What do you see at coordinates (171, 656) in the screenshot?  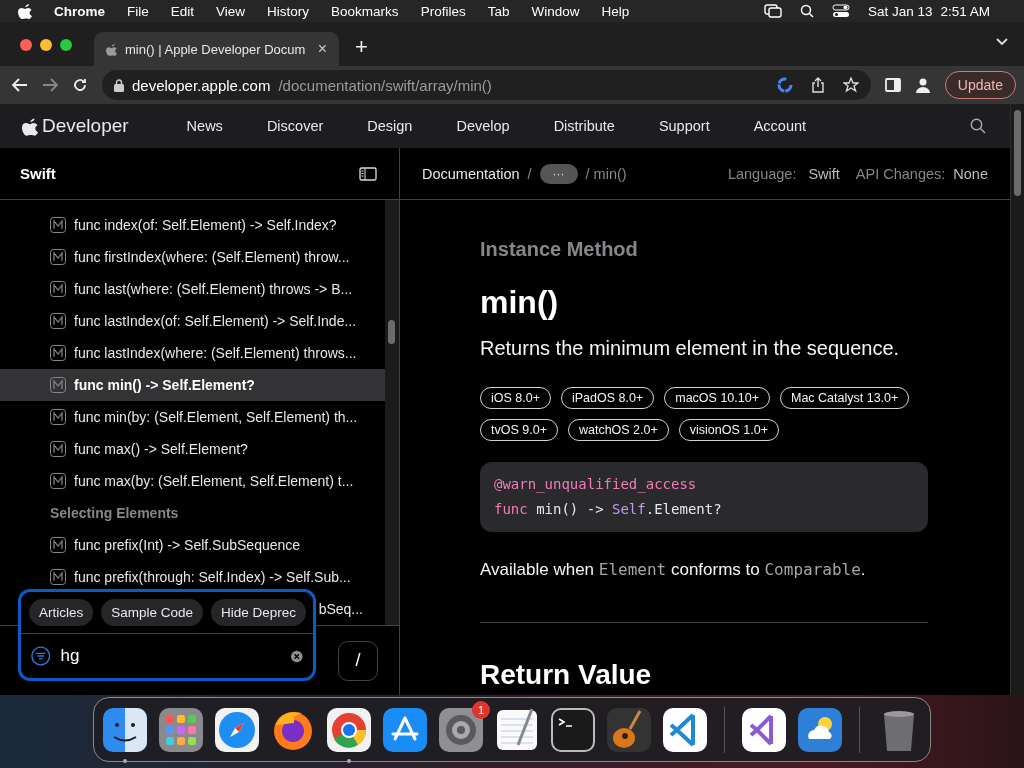 I see `filter-input: hg` at bounding box center [171, 656].